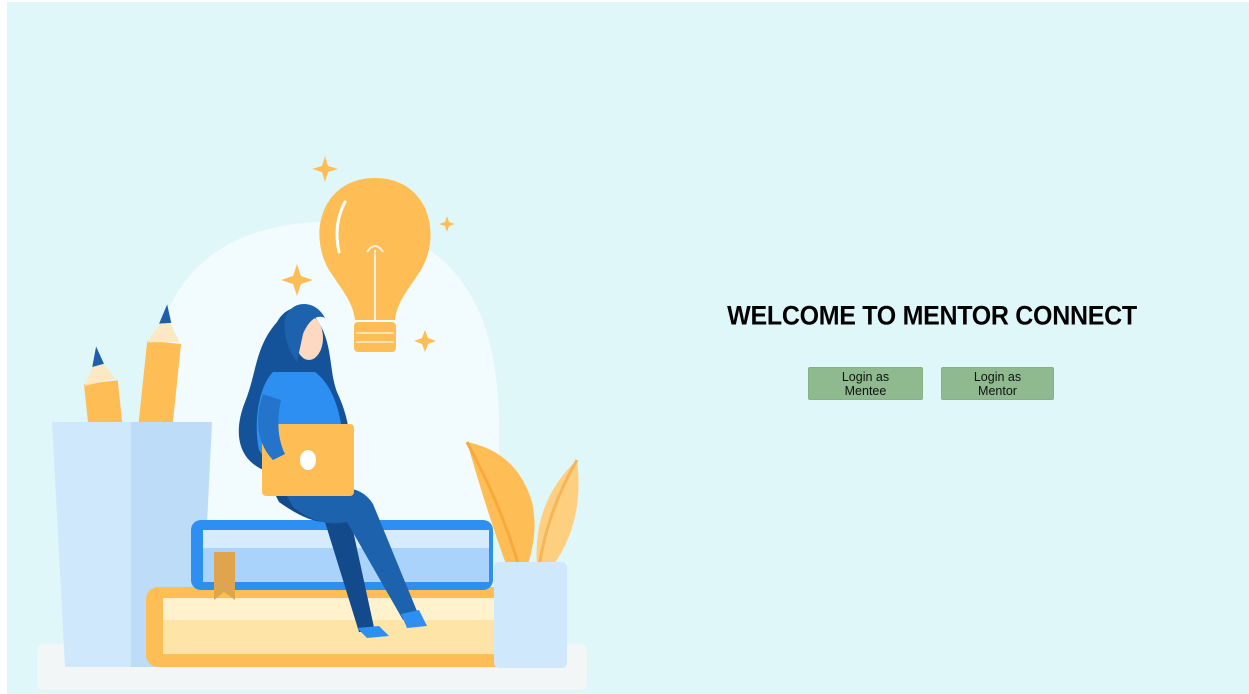 This screenshot has height=694, width=1249. I want to click on welcome-section: WELCOME TO MENTOR CONNECT, so click(932, 316).